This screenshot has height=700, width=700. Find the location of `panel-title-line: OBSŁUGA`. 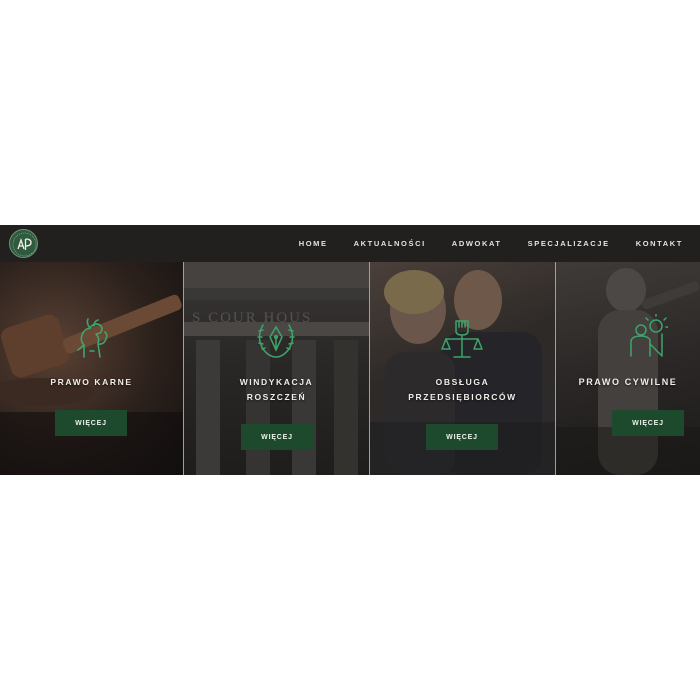

panel-title-line: OBSŁUGA is located at coordinates (462, 382).